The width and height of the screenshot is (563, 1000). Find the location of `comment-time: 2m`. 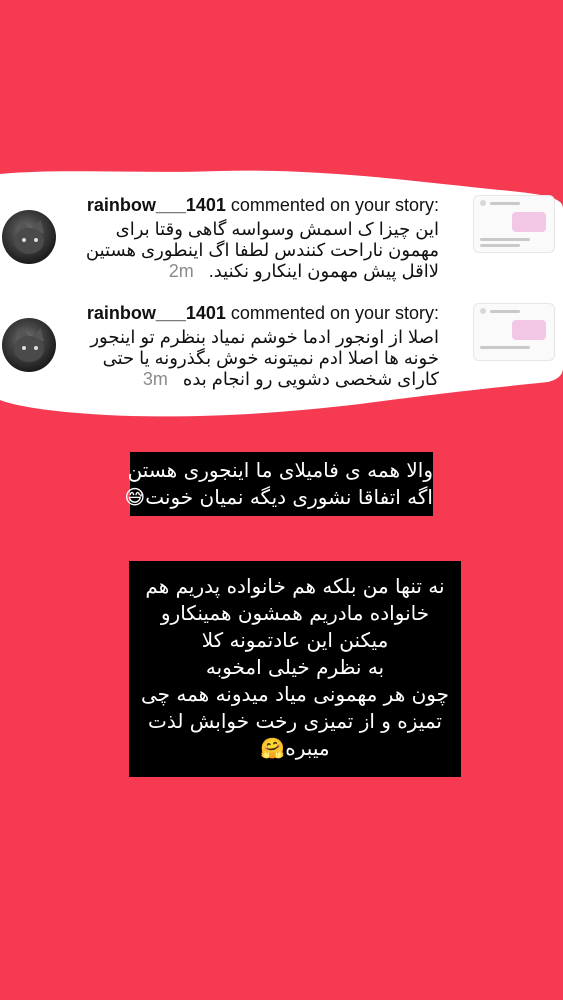

comment-time: 2m is located at coordinates (181, 271).